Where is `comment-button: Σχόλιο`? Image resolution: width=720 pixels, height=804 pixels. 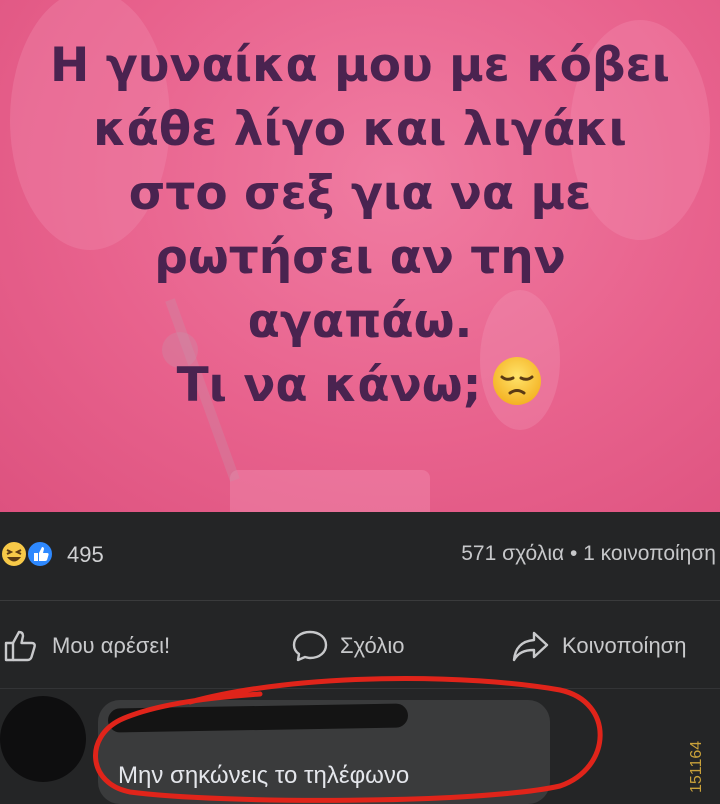
comment-button: Σχόλιο is located at coordinates (348, 646).